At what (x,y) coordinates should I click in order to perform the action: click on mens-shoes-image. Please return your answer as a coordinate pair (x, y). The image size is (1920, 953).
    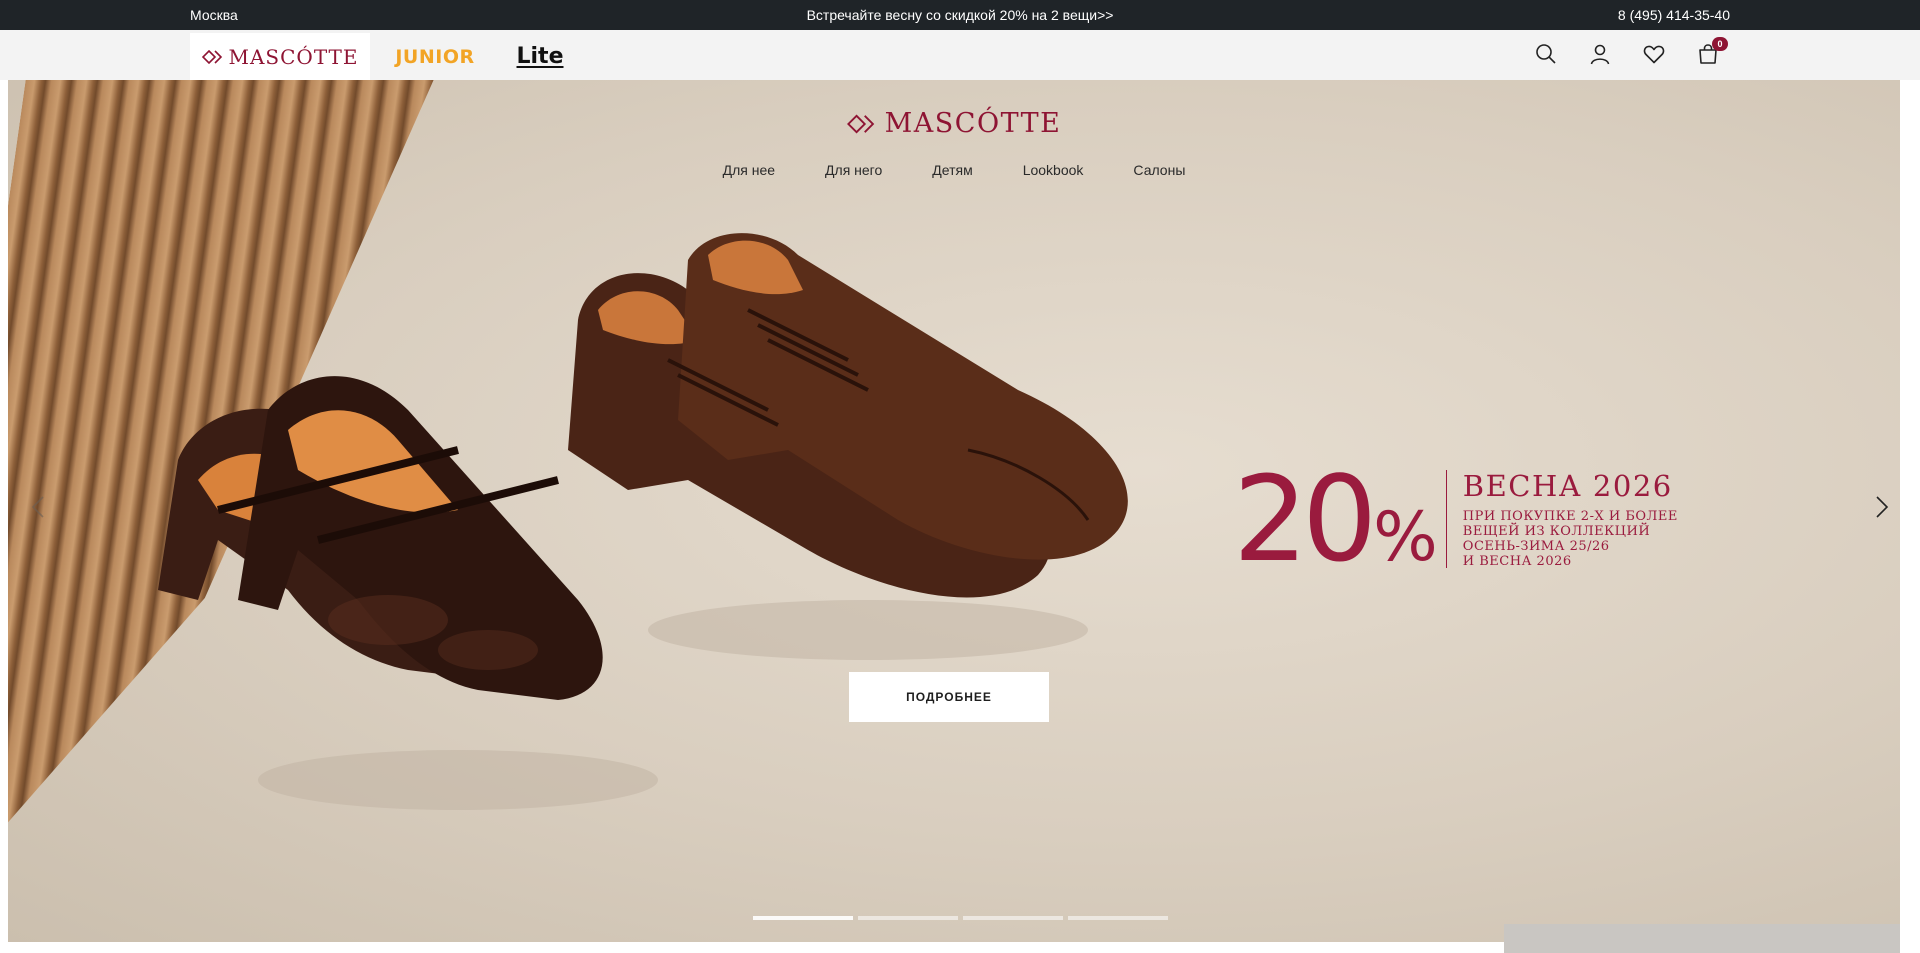
    Looking at the image, I should click on (848, 446).